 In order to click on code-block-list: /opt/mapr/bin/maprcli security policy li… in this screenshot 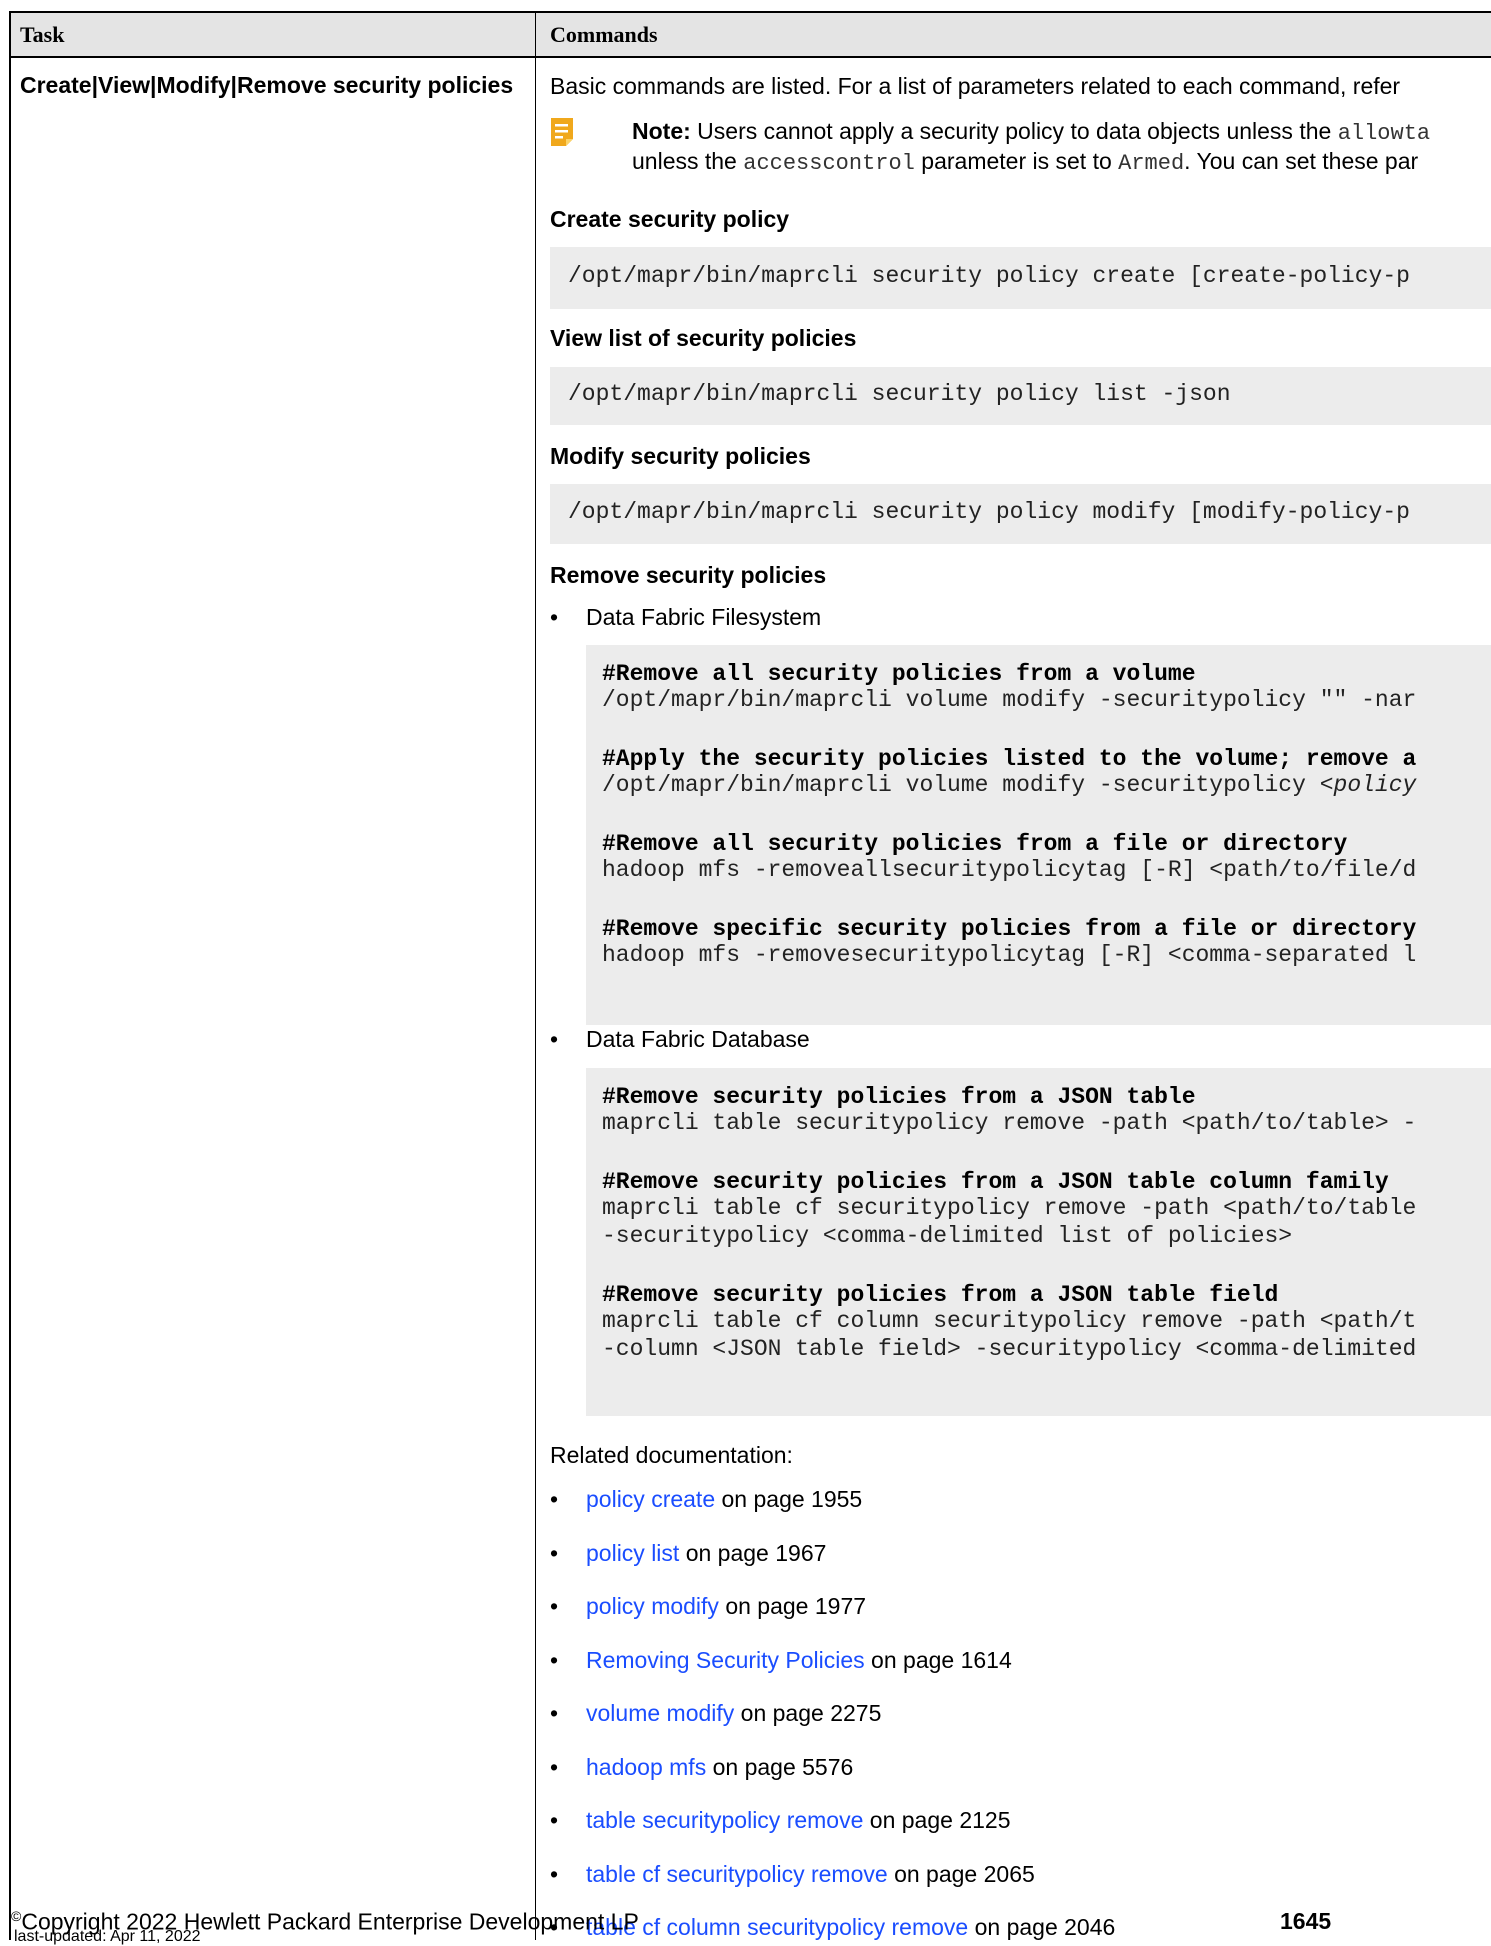, I will do `click(1020, 396)`.